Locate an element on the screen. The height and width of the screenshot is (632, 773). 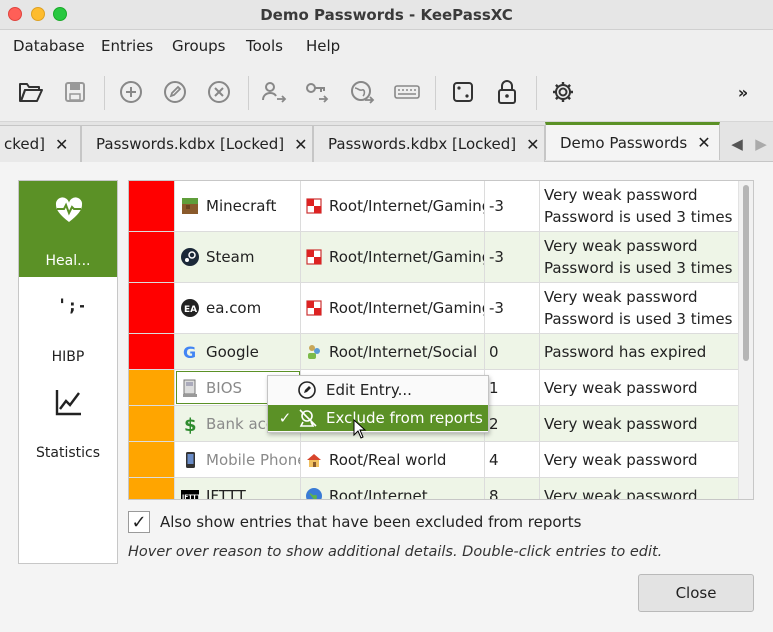
heart-pulse-icon is located at coordinates (69, 209).